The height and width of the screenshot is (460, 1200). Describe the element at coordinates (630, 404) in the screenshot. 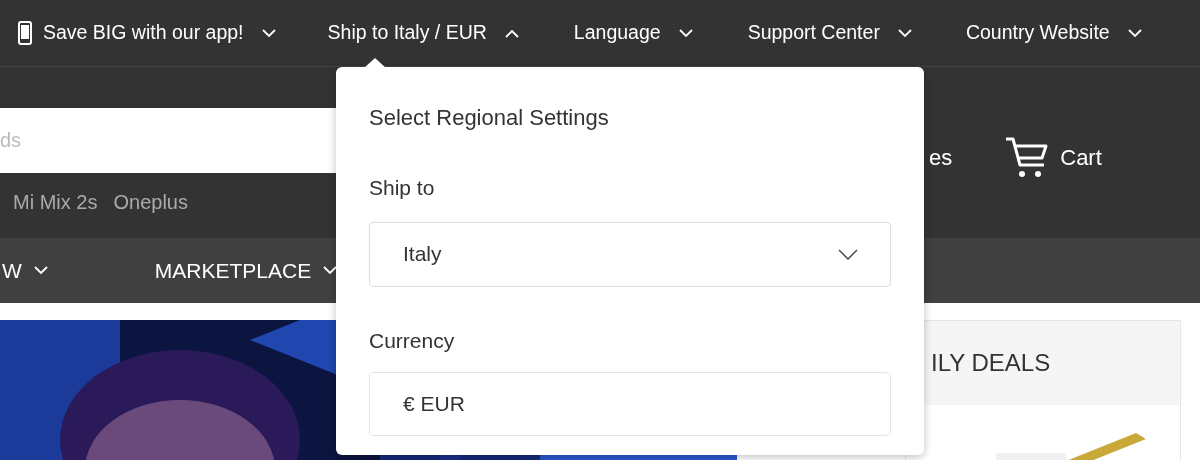

I see `currency-field: € EUR` at that location.